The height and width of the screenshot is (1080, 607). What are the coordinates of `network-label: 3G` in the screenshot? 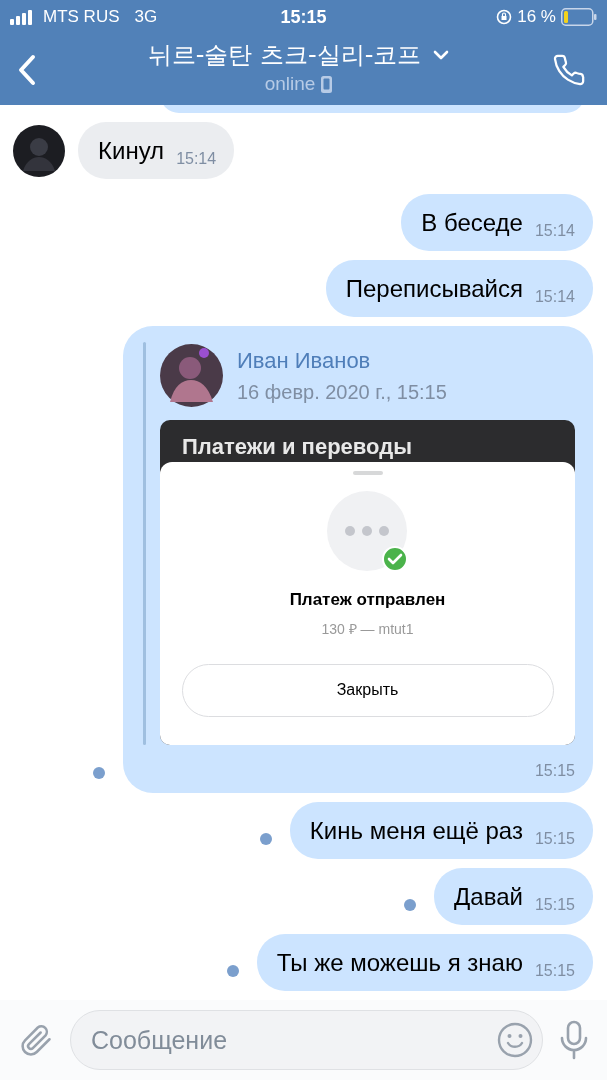 It's located at (146, 17).